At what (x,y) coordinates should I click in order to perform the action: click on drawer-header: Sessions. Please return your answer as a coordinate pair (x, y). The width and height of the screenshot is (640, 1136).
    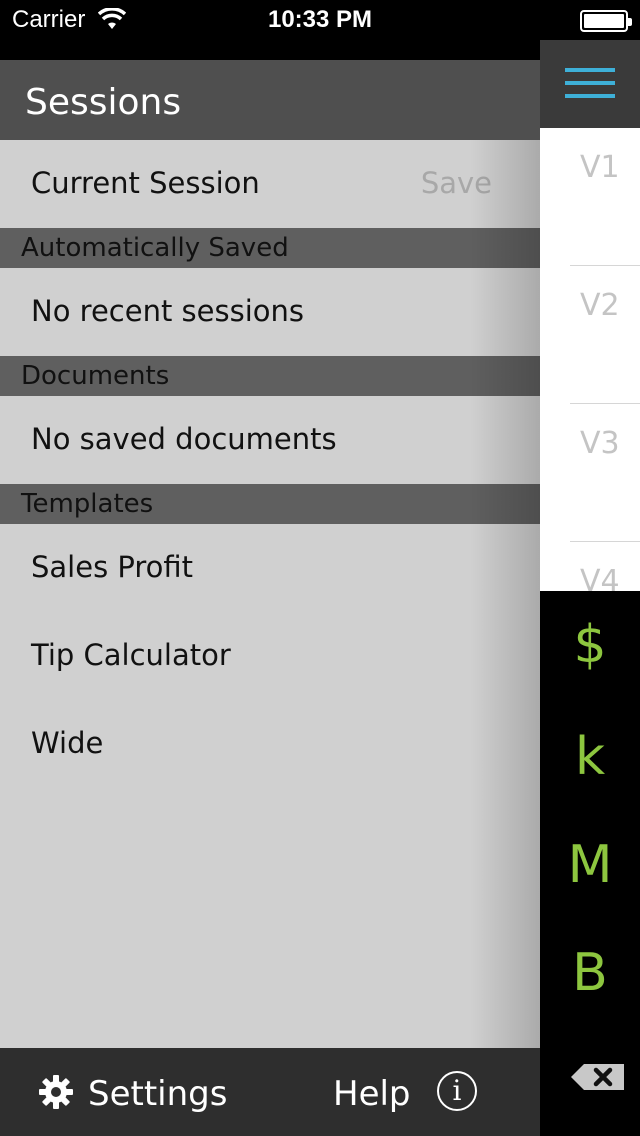
    Looking at the image, I should click on (270, 100).